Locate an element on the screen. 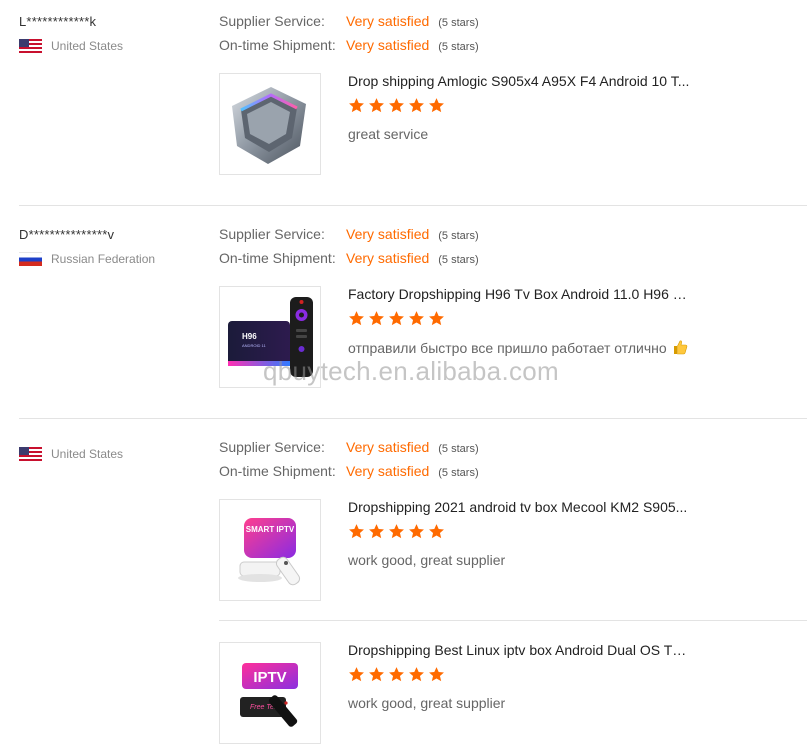 Image resolution: width=807 pixels, height=744 pixels. product-thumbnail is located at coordinates (270, 124).